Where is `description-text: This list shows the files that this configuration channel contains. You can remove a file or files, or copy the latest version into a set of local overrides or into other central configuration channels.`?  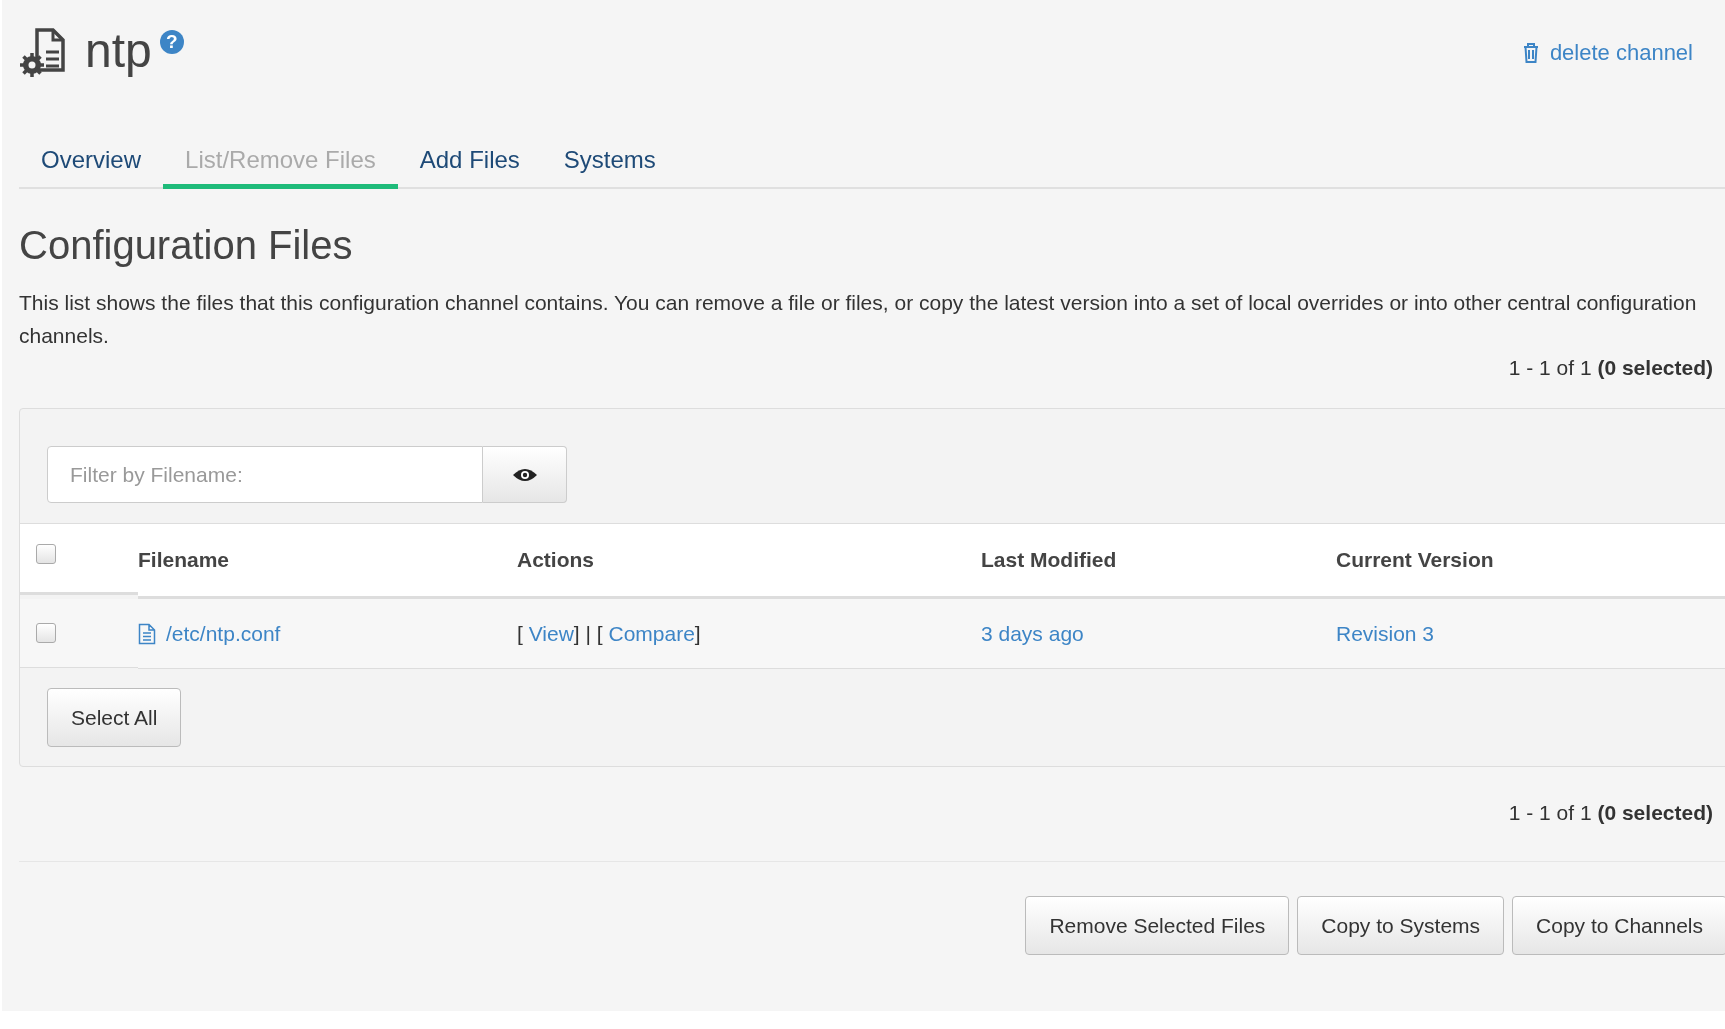 description-text: This list shows the files that this configuration channel contains. You can remove a file or files, or copy the latest version into a set of local overrides or into other central configuration channels. is located at coordinates (858, 319).